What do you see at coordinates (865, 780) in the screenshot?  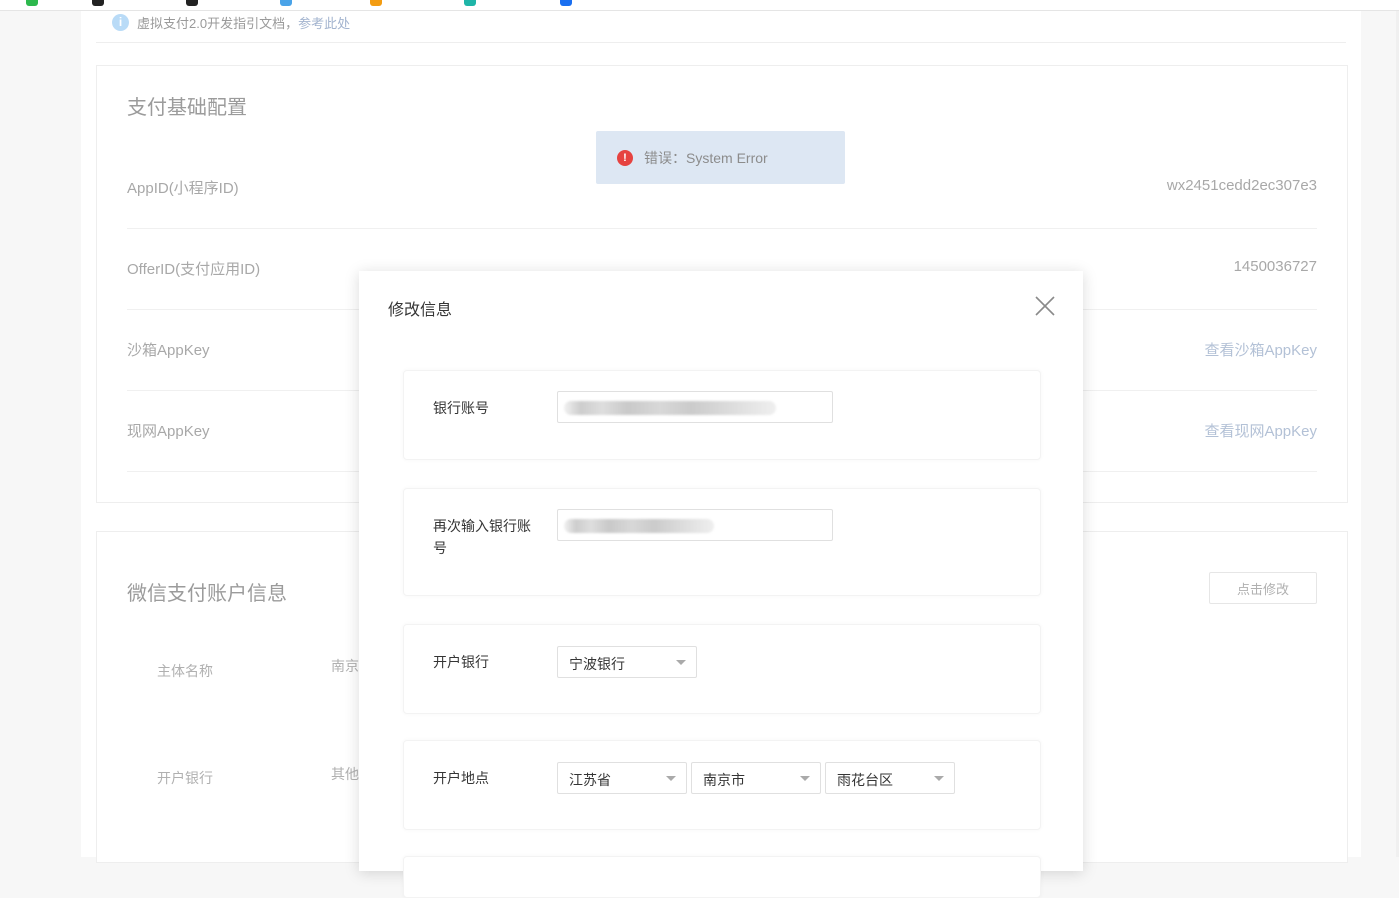 I see `district-value: 雨花台区` at bounding box center [865, 780].